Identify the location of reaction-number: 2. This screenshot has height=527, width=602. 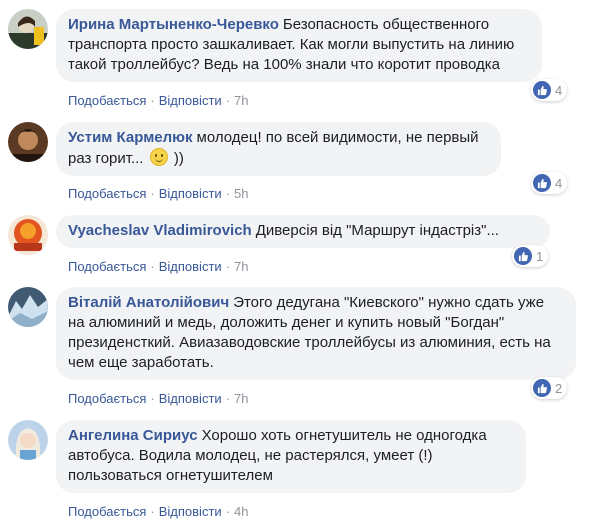
(559, 388).